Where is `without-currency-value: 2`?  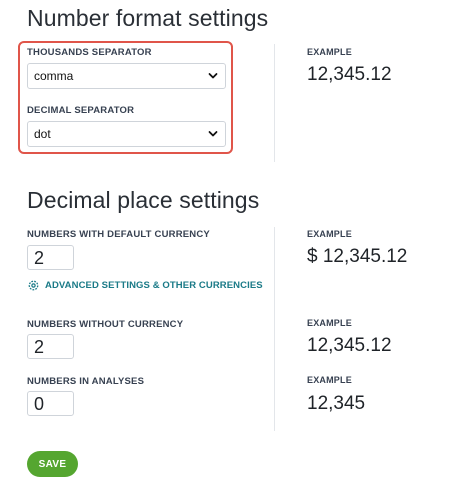 without-currency-value: 2 is located at coordinates (39, 346).